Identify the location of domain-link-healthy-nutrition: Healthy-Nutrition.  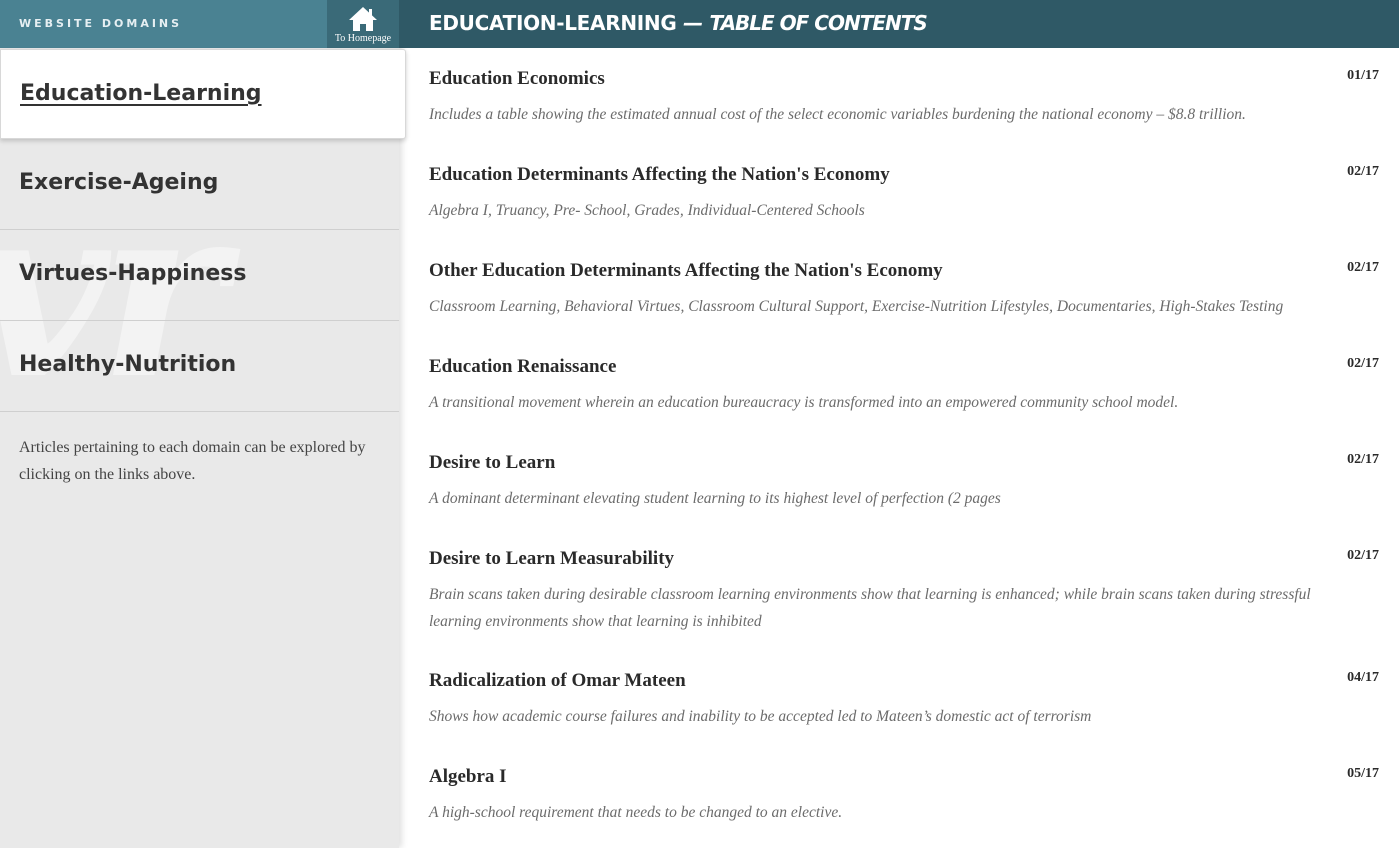
(199, 366).